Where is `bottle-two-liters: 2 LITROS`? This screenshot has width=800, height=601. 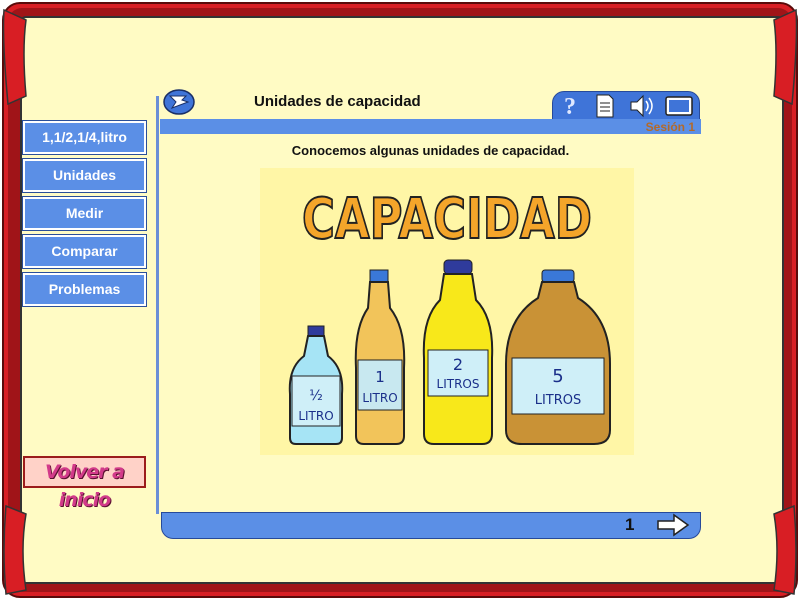
bottle-two-liters: 2 LITROS is located at coordinates (458, 352).